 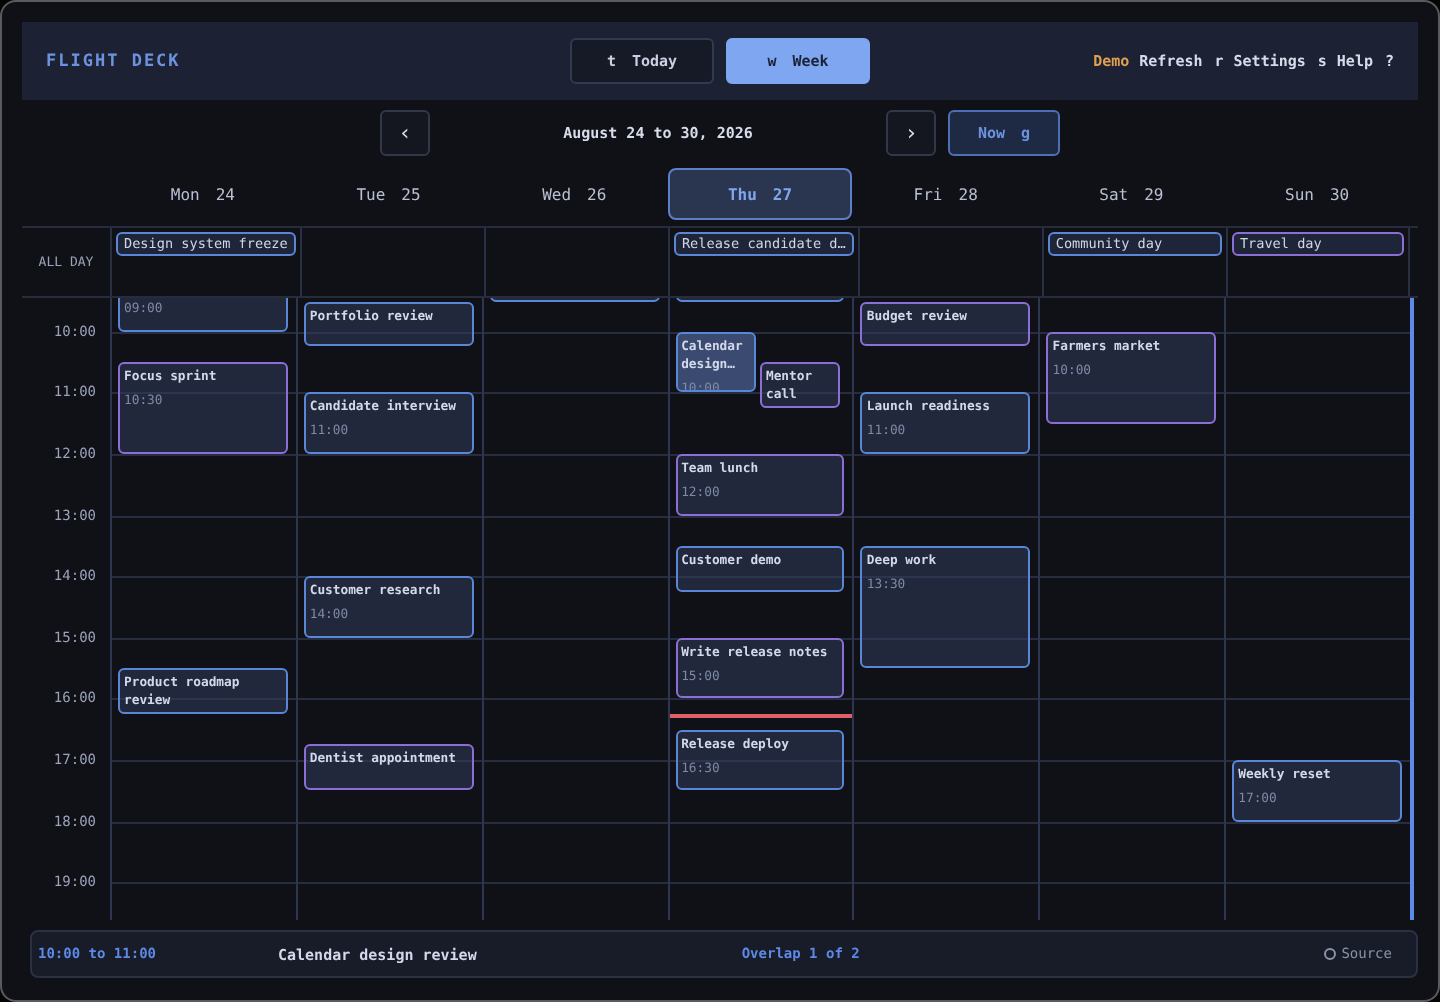 What do you see at coordinates (388, 194) in the screenshot?
I see `day-header: Tue 25` at bounding box center [388, 194].